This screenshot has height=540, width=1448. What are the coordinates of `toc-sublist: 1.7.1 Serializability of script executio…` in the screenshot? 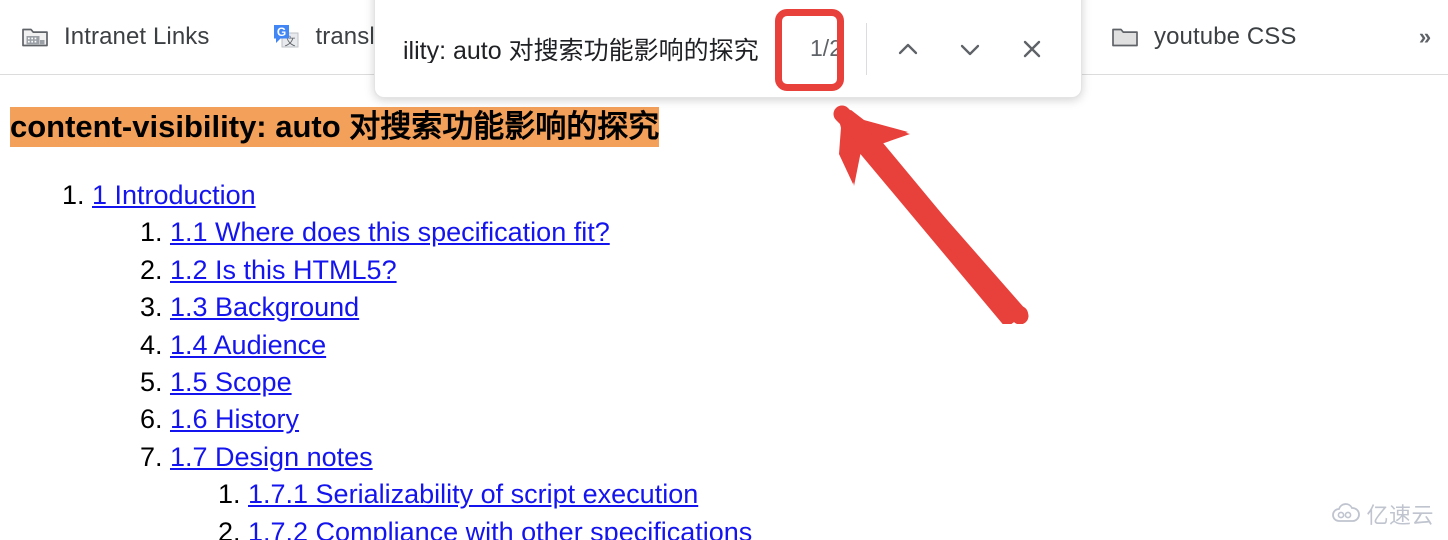 It's located at (461, 508).